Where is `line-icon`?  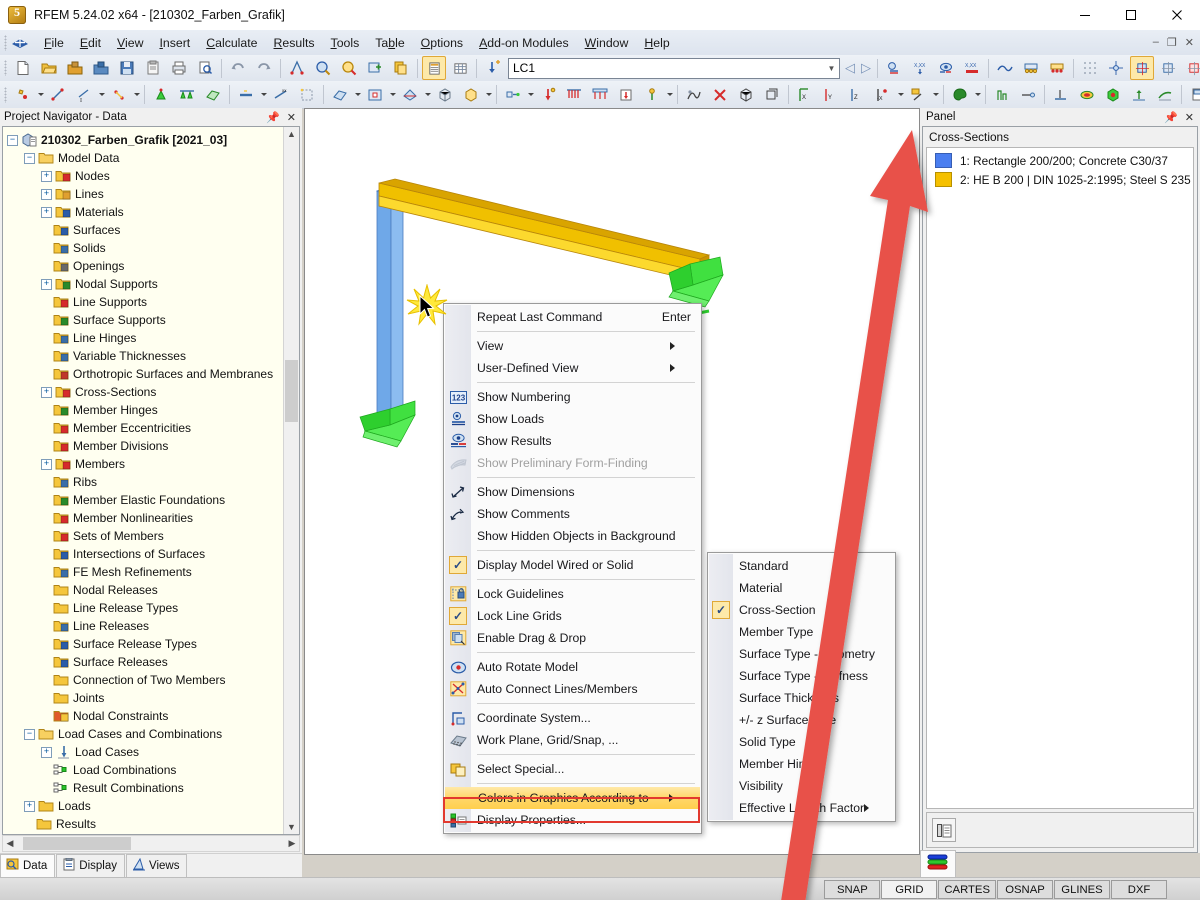
line-icon is located at coordinates (58, 95).